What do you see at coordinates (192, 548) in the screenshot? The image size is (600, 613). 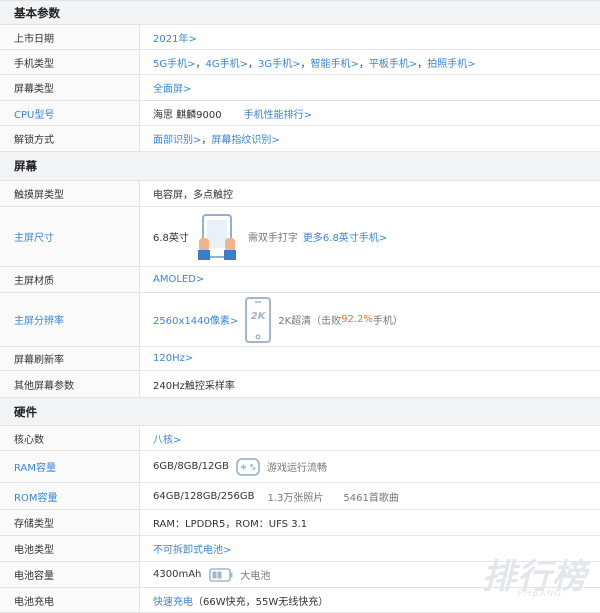 I see `battery-type-link: 不可拆卸式电池>` at bounding box center [192, 548].